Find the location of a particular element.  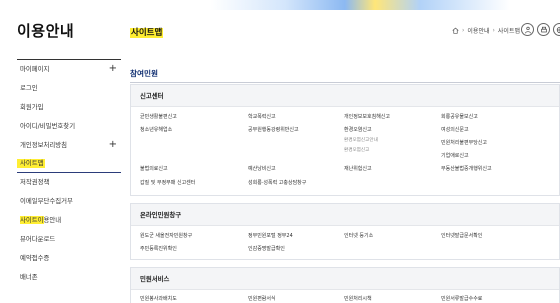

breadcrumb-item: 이용안내 is located at coordinates (478, 30).